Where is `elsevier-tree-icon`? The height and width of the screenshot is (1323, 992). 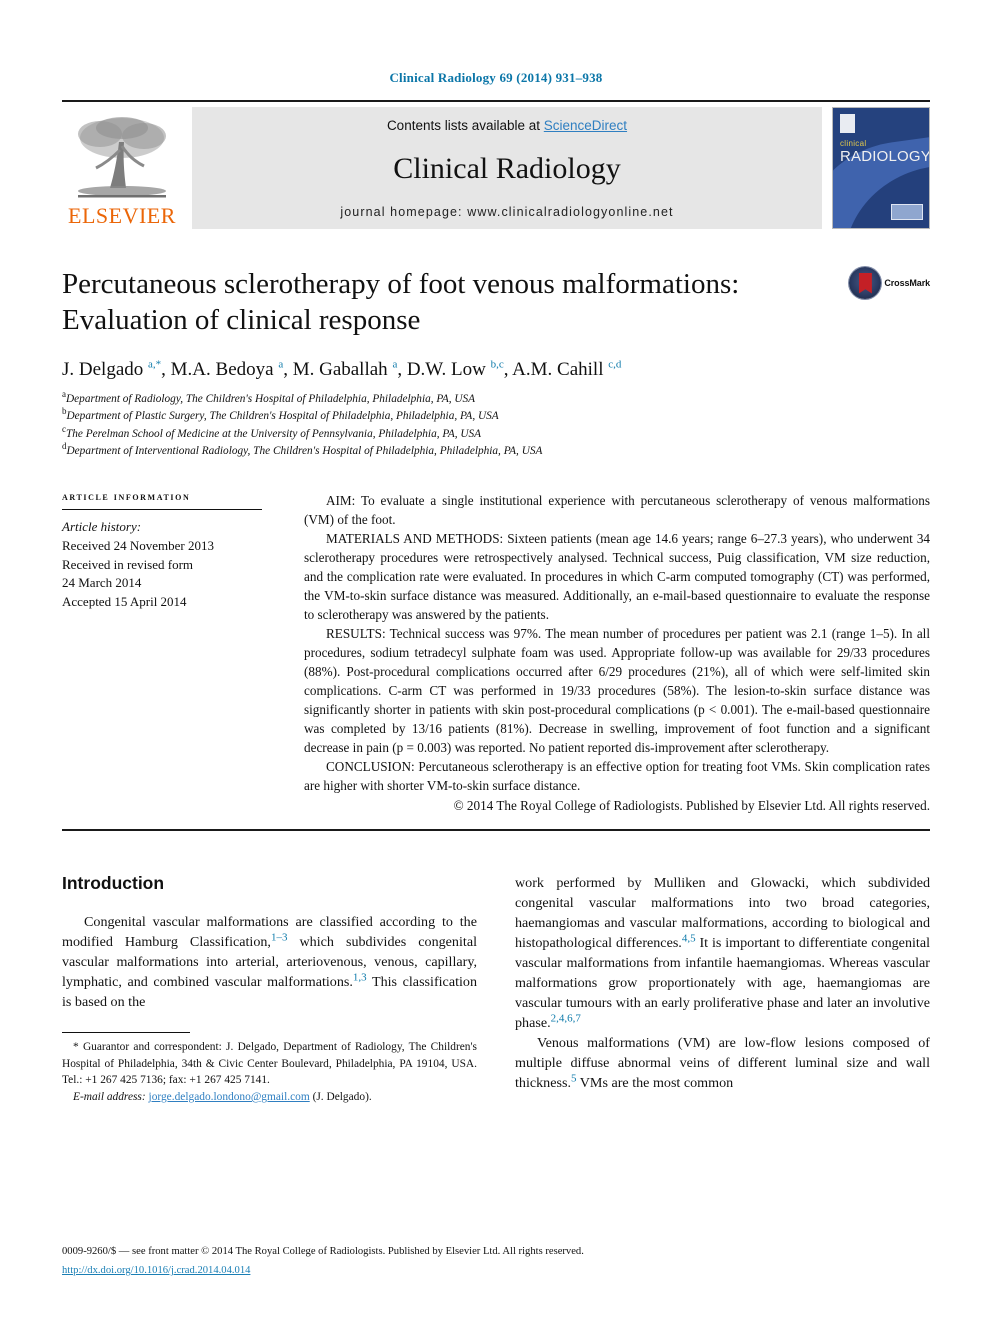
elsevier-tree-icon is located at coordinates (122, 158).